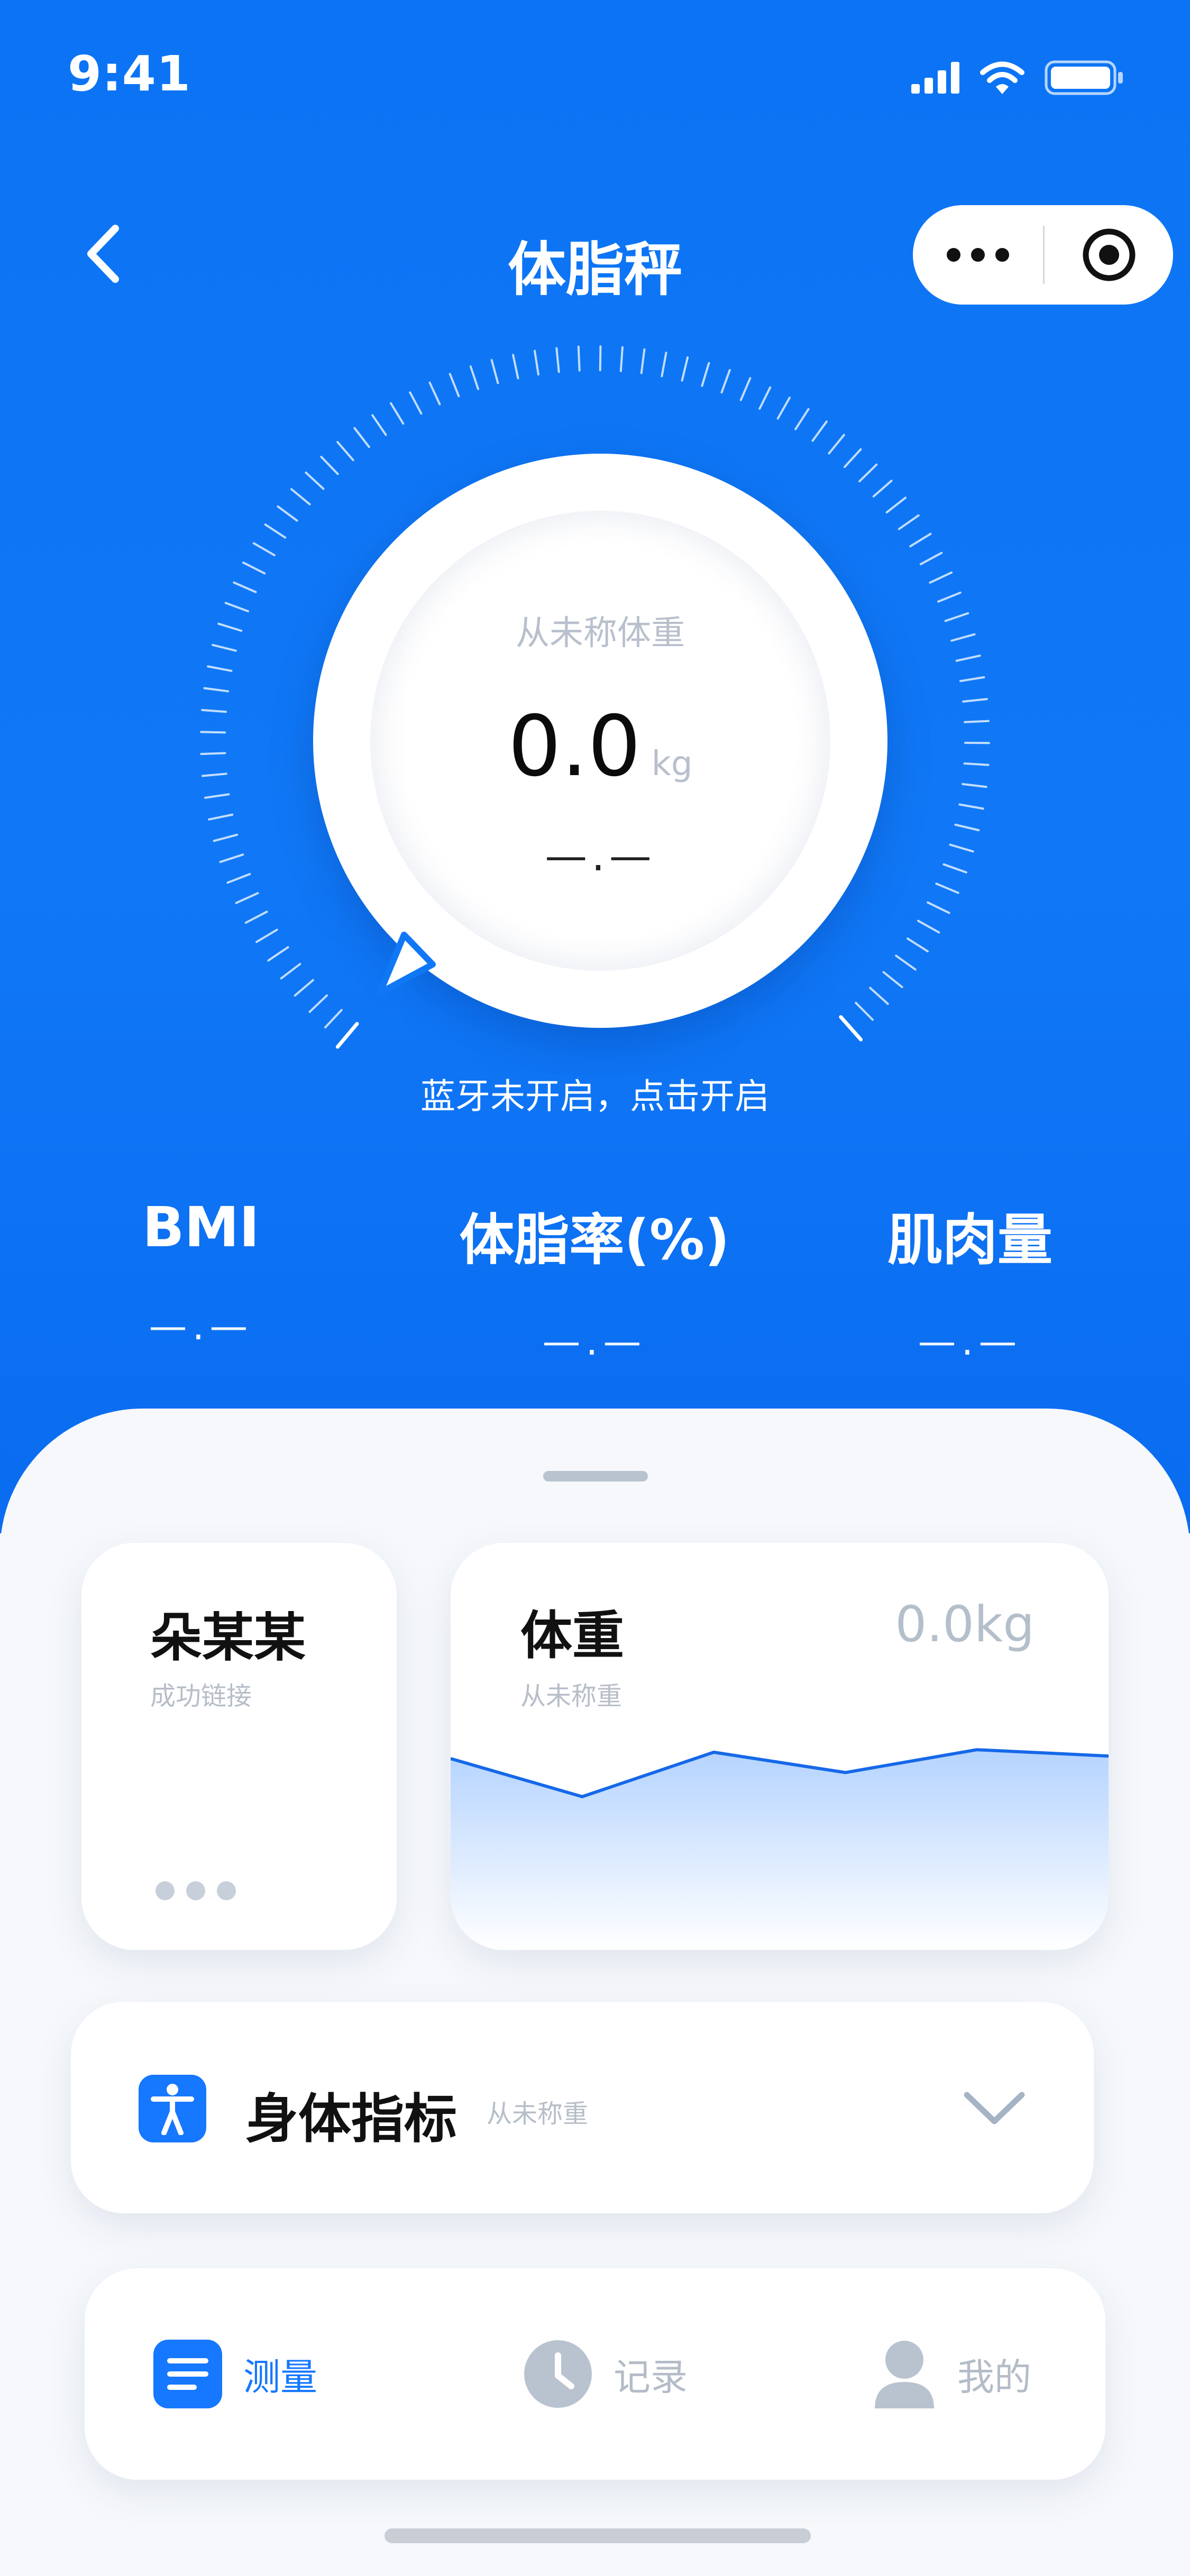 This screenshot has width=1190, height=2576. I want to click on tab-label: 测量, so click(280, 2377).